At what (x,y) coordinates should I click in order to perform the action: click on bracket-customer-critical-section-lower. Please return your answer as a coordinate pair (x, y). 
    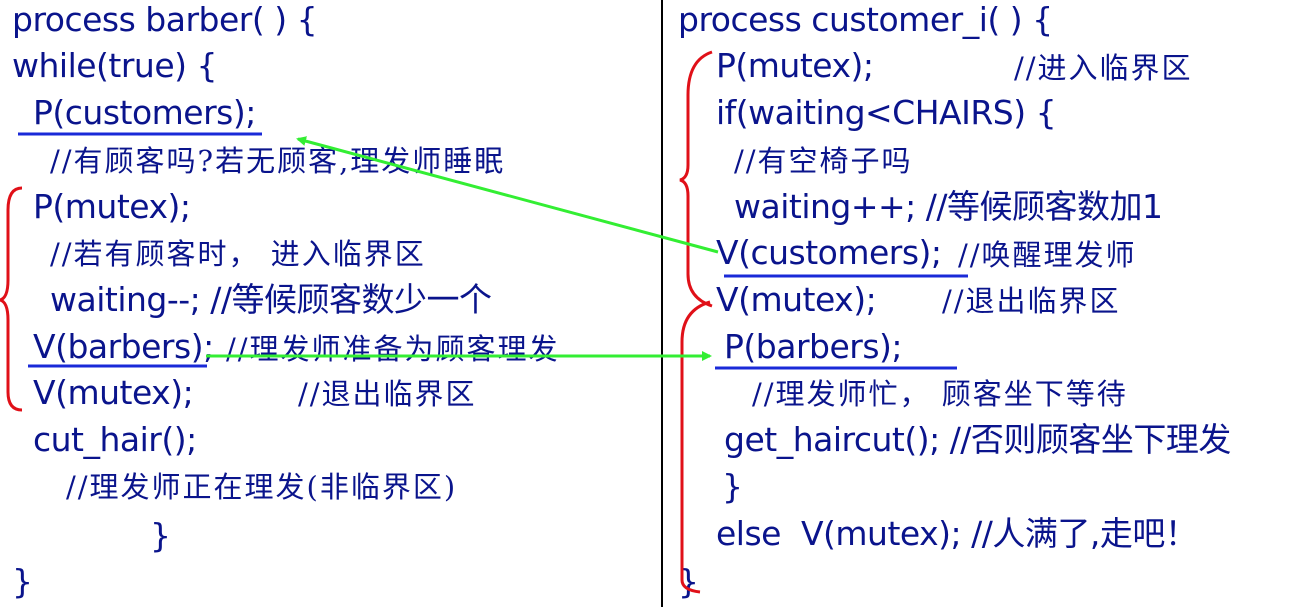
    Looking at the image, I should click on (695, 447).